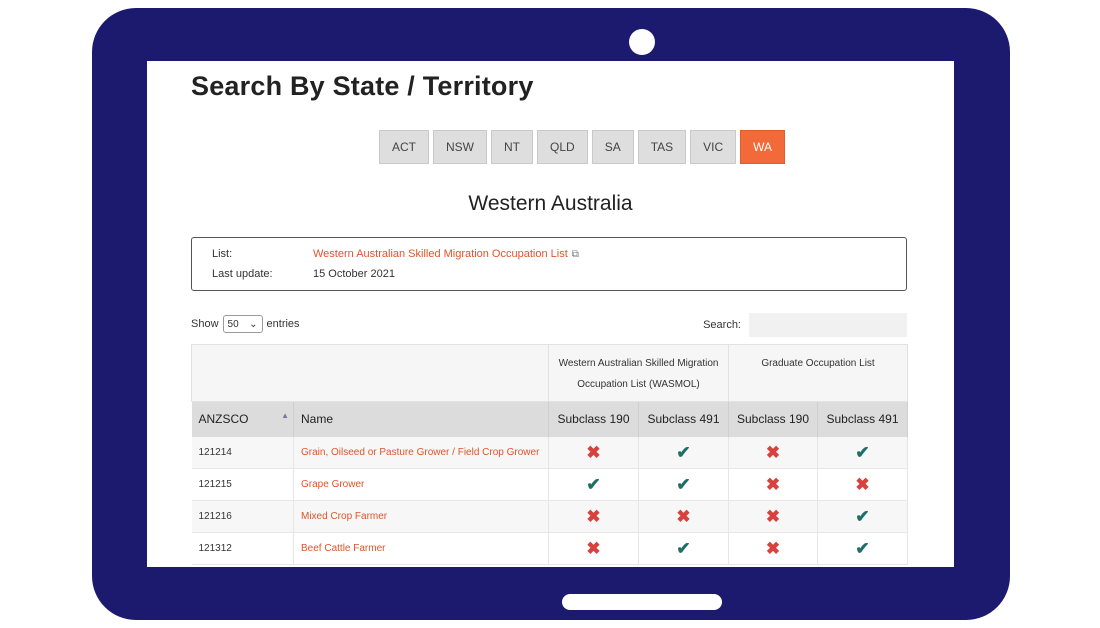 The width and height of the screenshot is (1100, 628). What do you see at coordinates (242, 484) in the screenshot?
I see `anzsco-code: 121215` at bounding box center [242, 484].